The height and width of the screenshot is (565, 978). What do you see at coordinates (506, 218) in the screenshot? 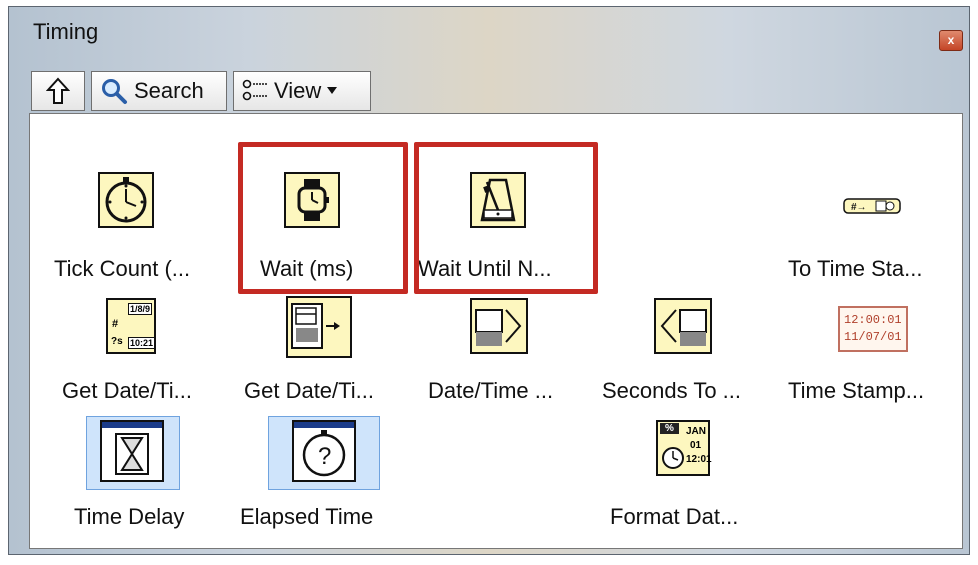
I see `highlight-box-wait-until-next` at bounding box center [506, 218].